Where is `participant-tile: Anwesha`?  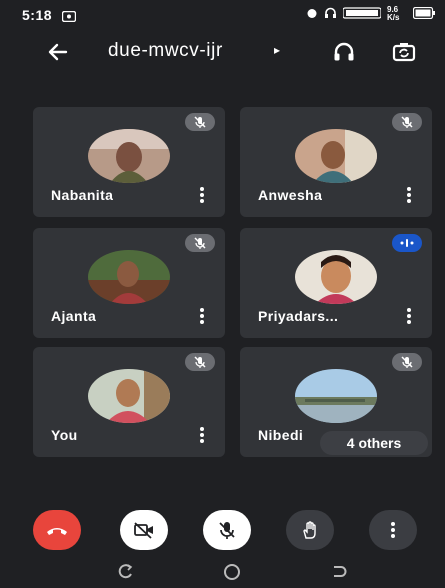 participant-tile: Anwesha is located at coordinates (336, 162).